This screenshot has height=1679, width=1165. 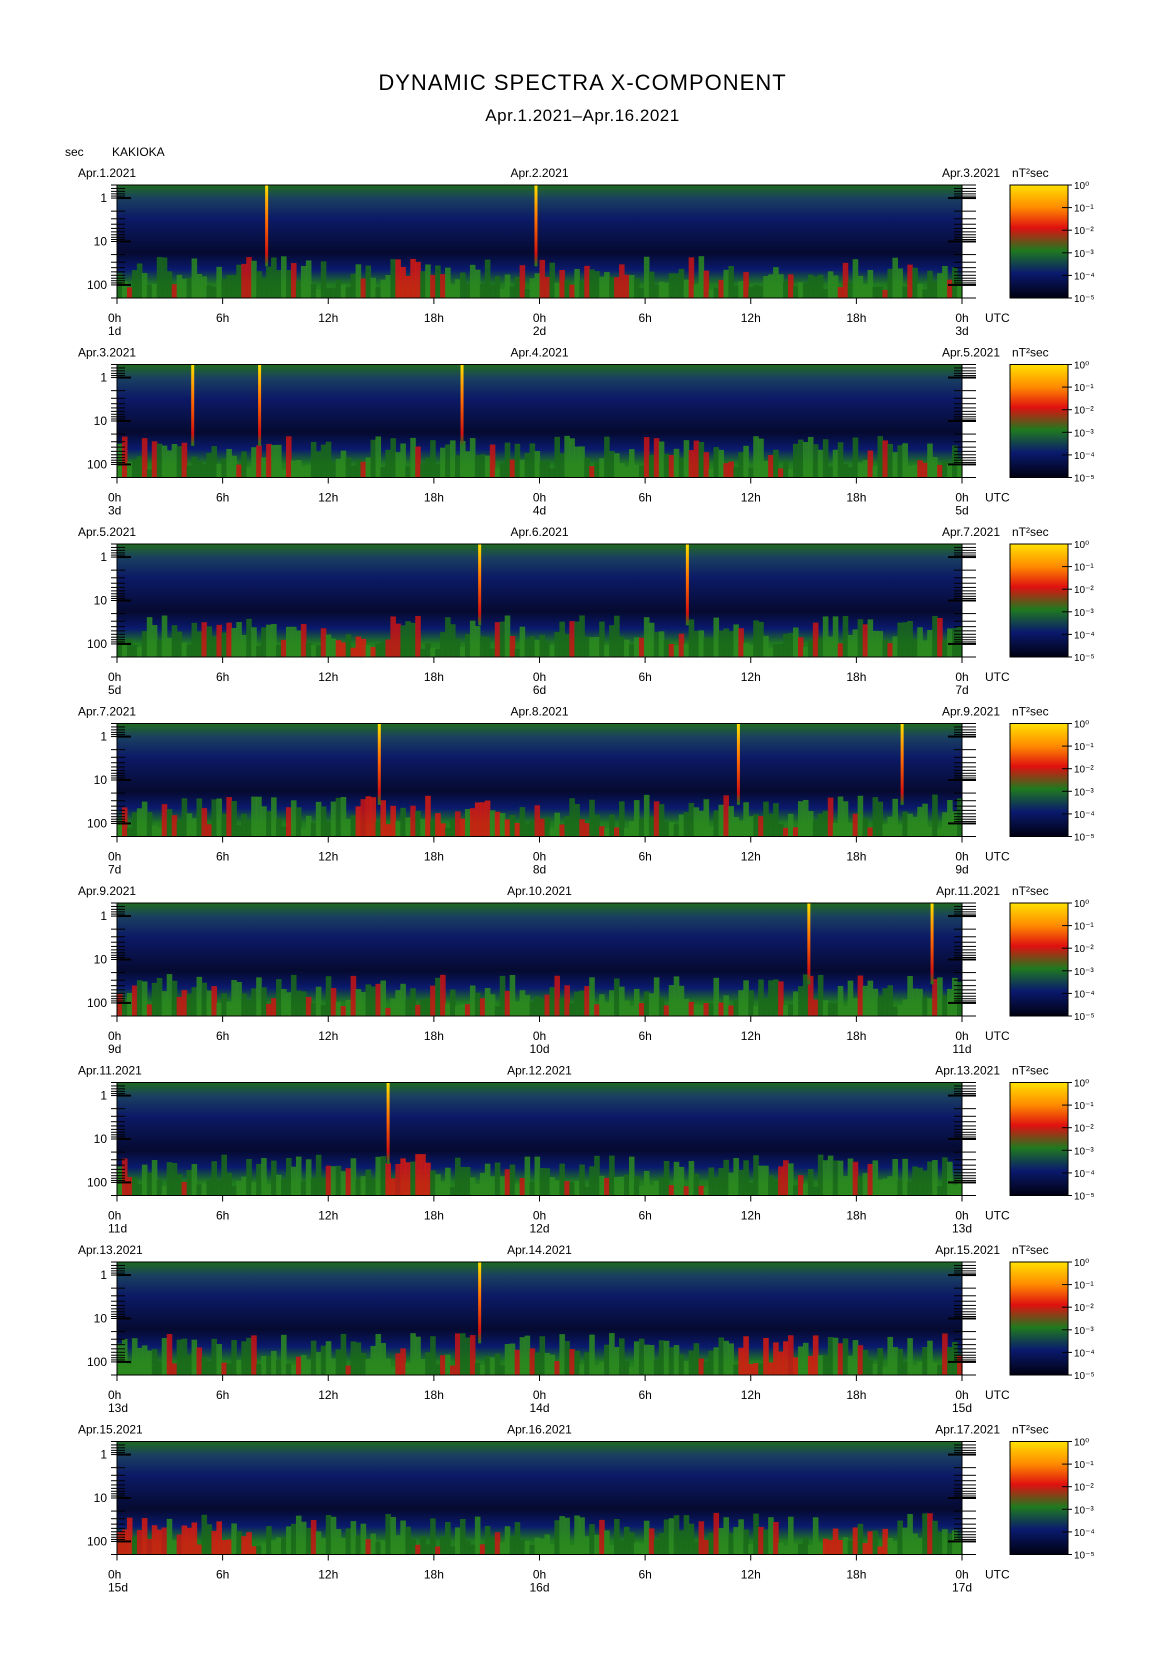 I want to click on colorbar-tick-label: 10⁻¹, so click(x=1084, y=927).